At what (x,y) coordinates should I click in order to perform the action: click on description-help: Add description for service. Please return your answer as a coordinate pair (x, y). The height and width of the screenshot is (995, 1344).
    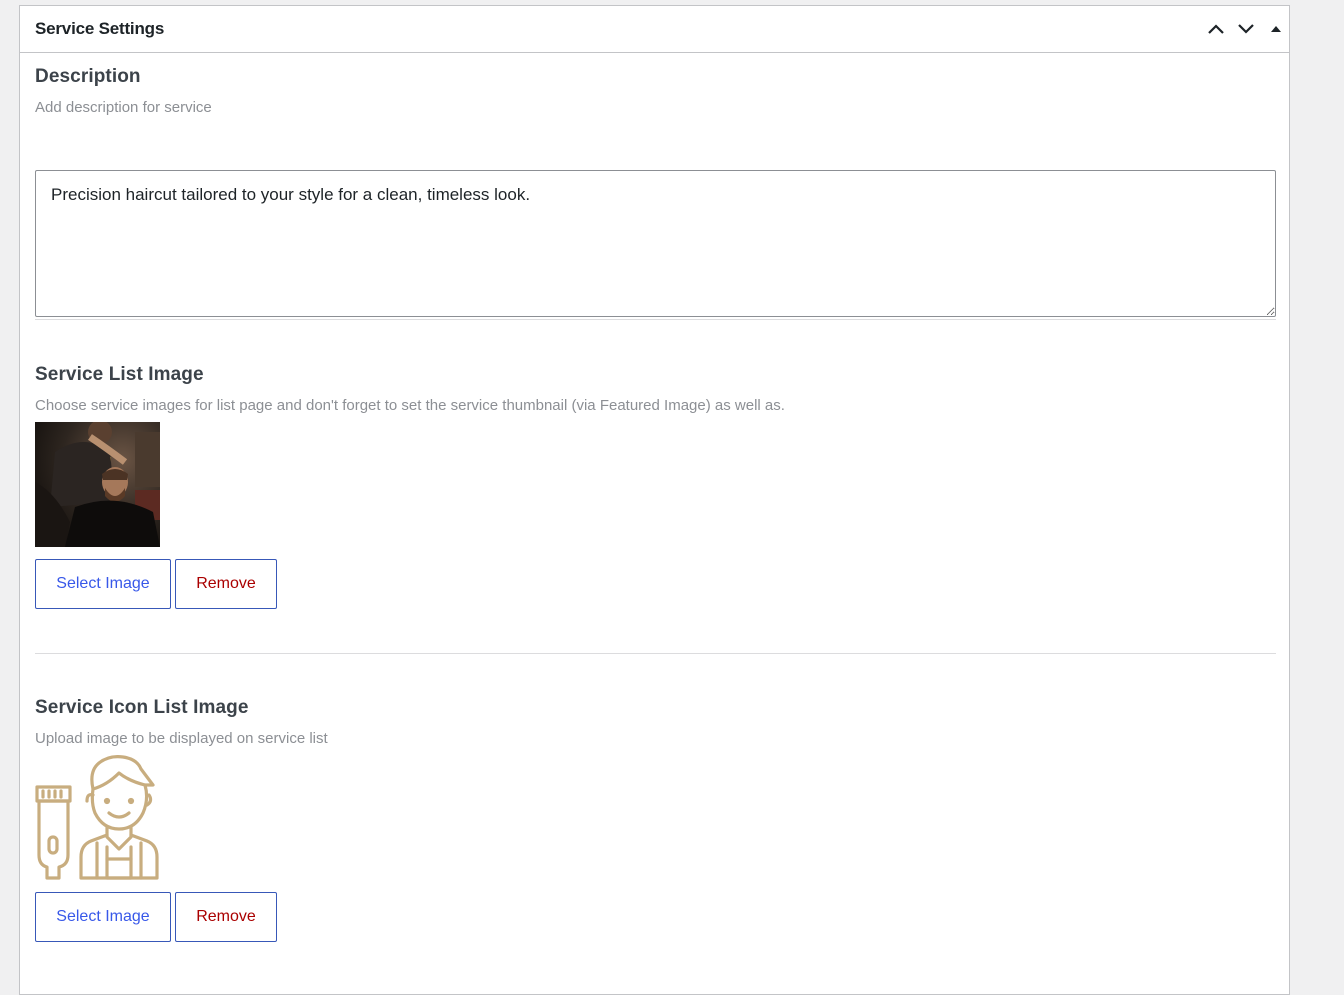
    Looking at the image, I should click on (123, 107).